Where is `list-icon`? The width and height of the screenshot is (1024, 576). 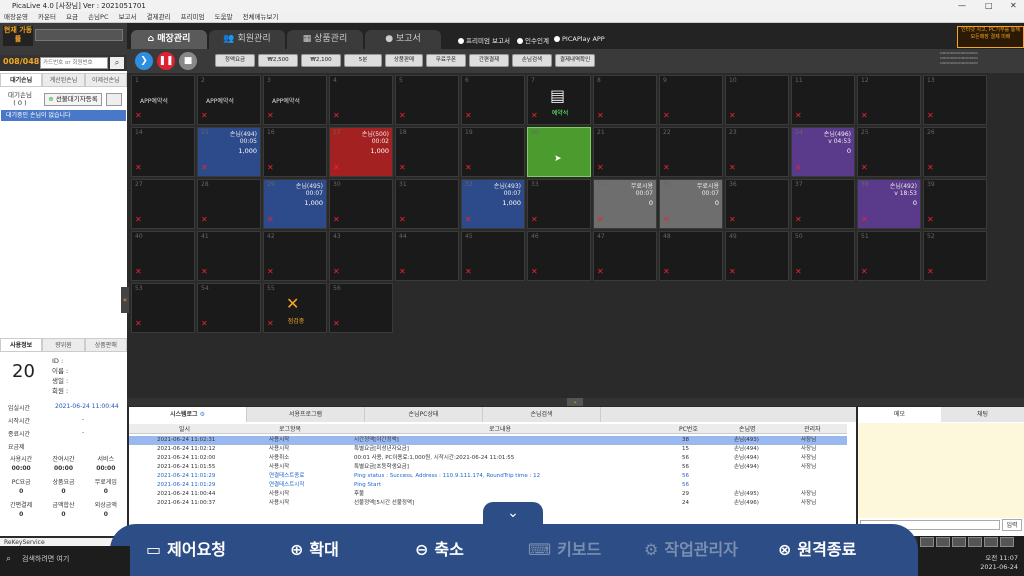
list-icon is located at coordinates (114, 99).